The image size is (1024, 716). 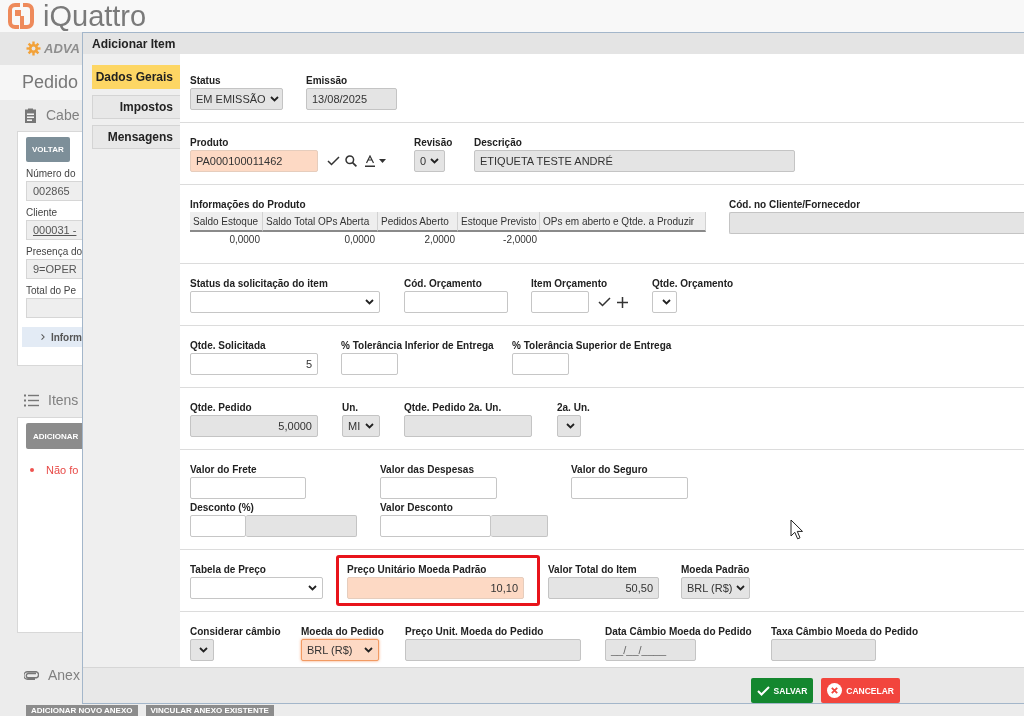 What do you see at coordinates (222, 508) in the screenshot?
I see `field-label: Desconto (%)` at bounding box center [222, 508].